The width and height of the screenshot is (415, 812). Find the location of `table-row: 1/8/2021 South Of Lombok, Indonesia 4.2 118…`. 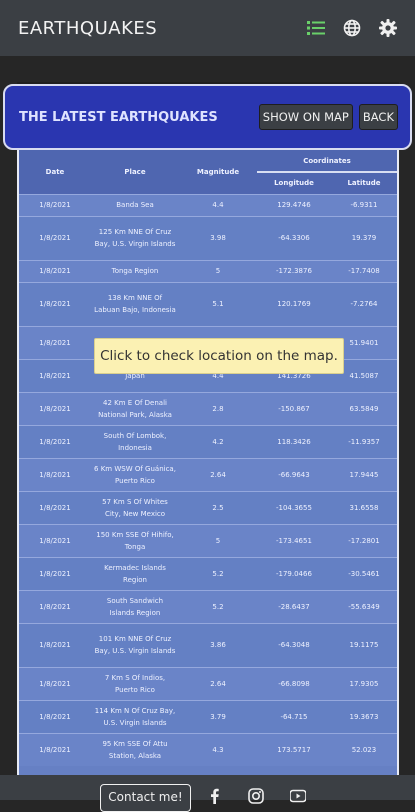

table-row: 1/8/2021 South Of Lombok, Indonesia 4.2 118… is located at coordinates (208, 441).